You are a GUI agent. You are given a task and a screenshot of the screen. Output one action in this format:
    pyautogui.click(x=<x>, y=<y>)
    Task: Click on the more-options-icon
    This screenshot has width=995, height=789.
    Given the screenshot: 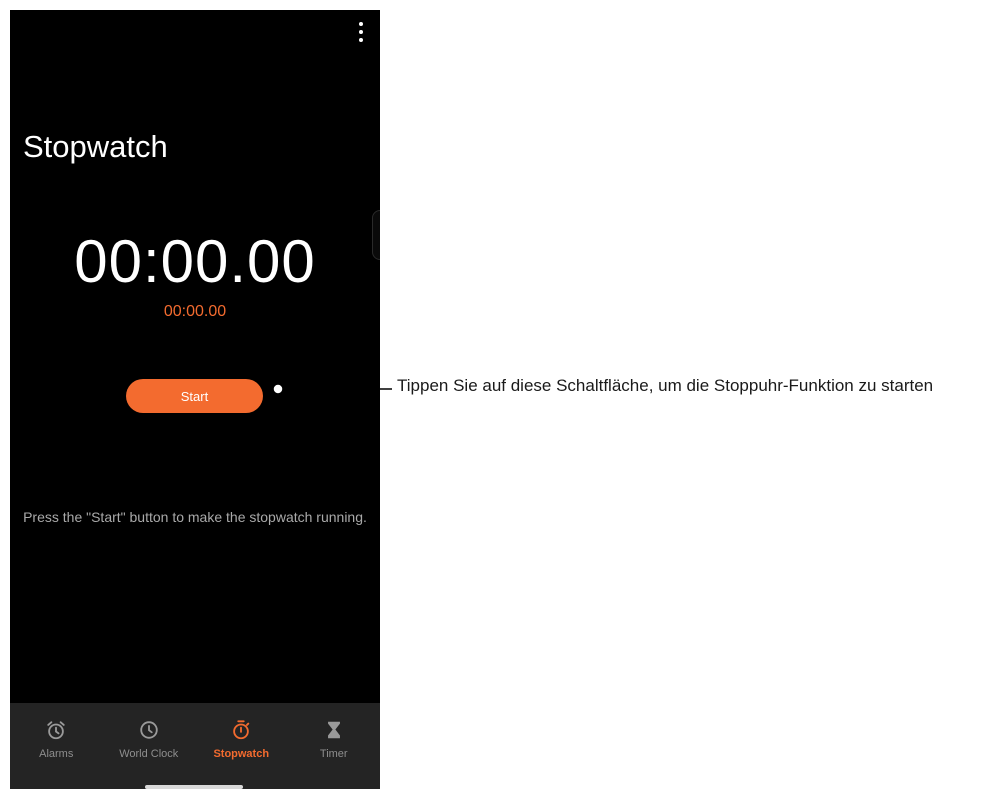 What is the action you would take?
    pyautogui.click(x=361, y=32)
    